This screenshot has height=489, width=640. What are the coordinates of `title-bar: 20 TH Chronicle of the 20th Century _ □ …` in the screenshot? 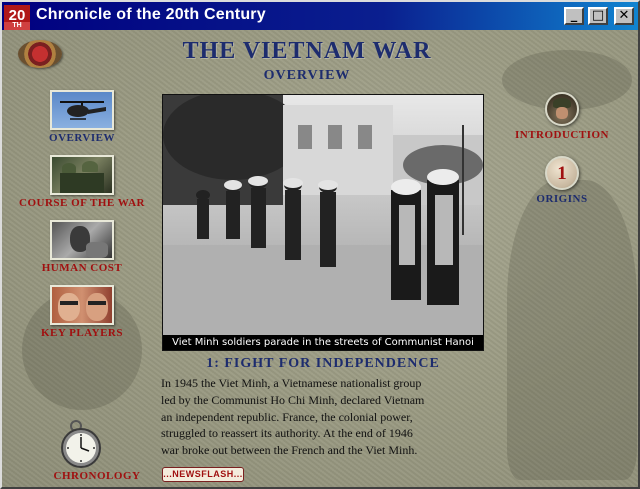 It's located at (320, 16).